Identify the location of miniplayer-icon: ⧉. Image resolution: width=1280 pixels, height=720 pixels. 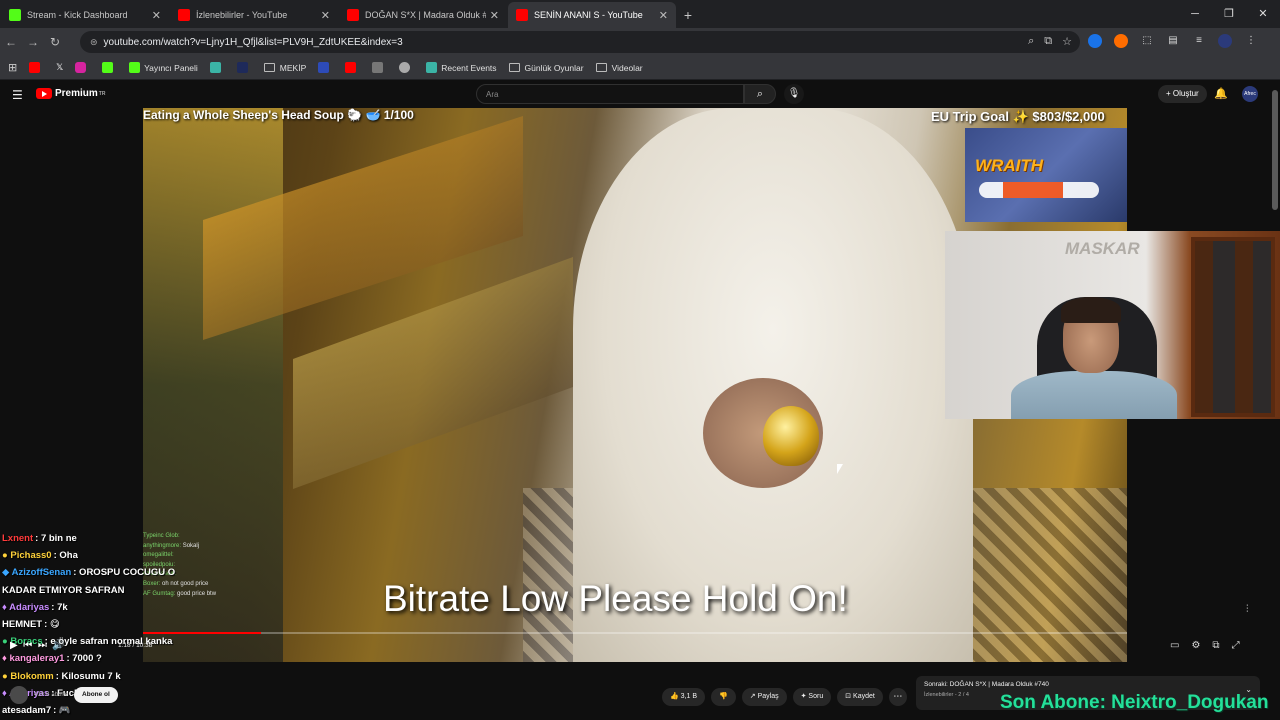
(1215, 645).